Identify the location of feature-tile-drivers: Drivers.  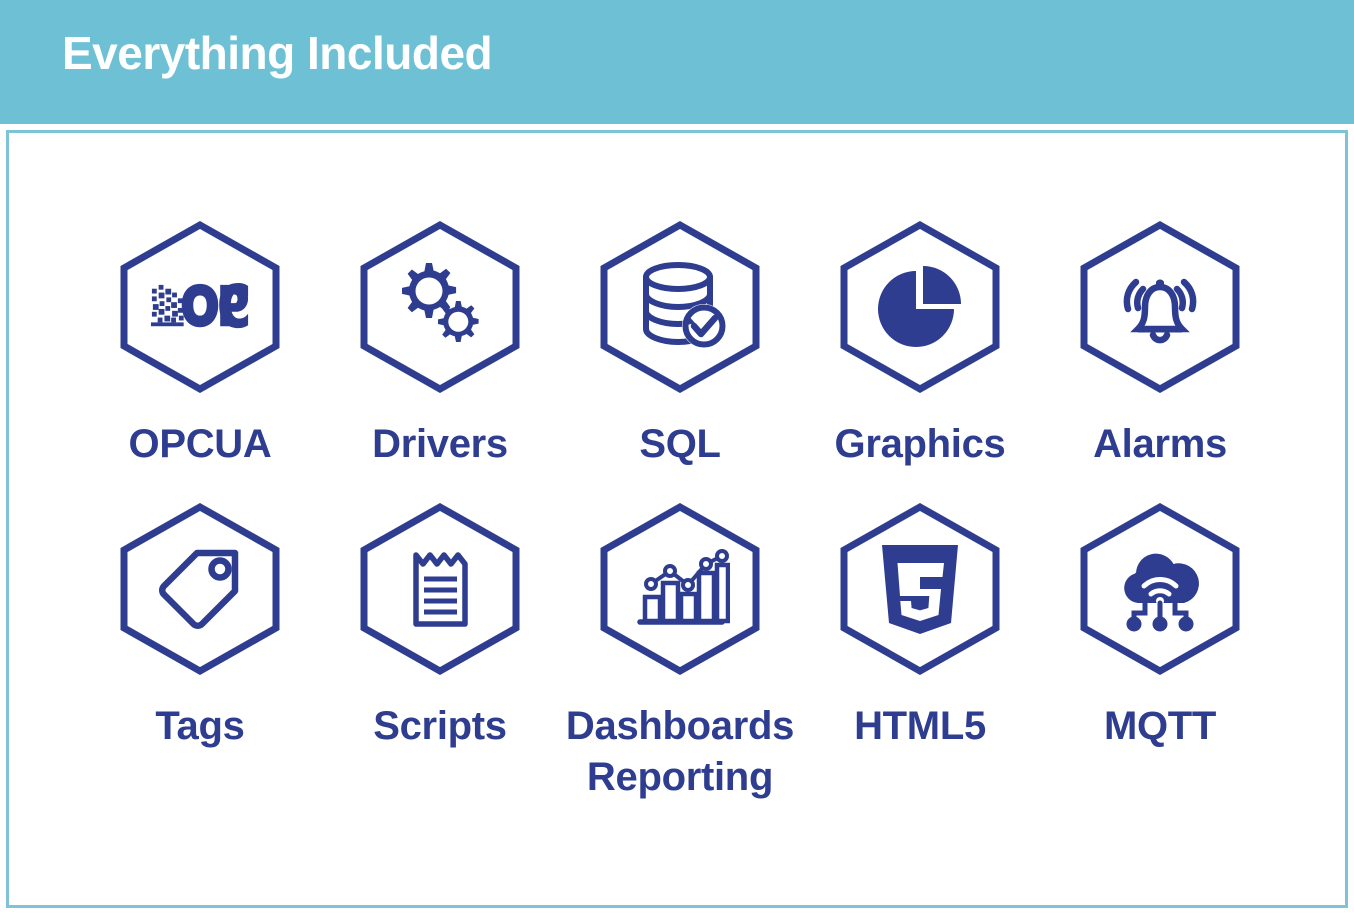
(440, 345).